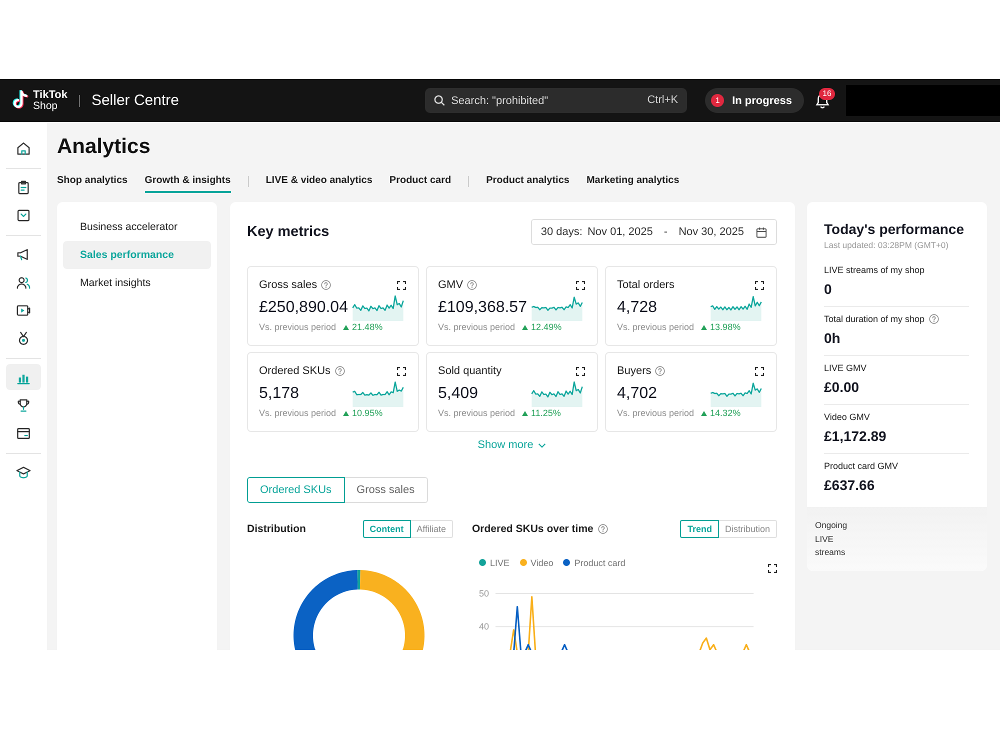 The width and height of the screenshot is (1000, 750). I want to click on date-preset-label: 30 days:, so click(561, 232).